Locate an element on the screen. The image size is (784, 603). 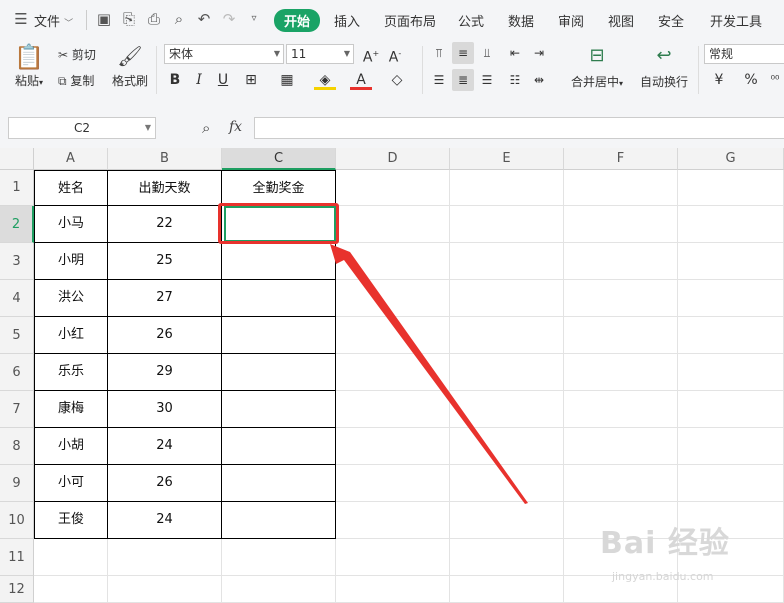
font-size-select: 11 ▼ is located at coordinates (320, 54).